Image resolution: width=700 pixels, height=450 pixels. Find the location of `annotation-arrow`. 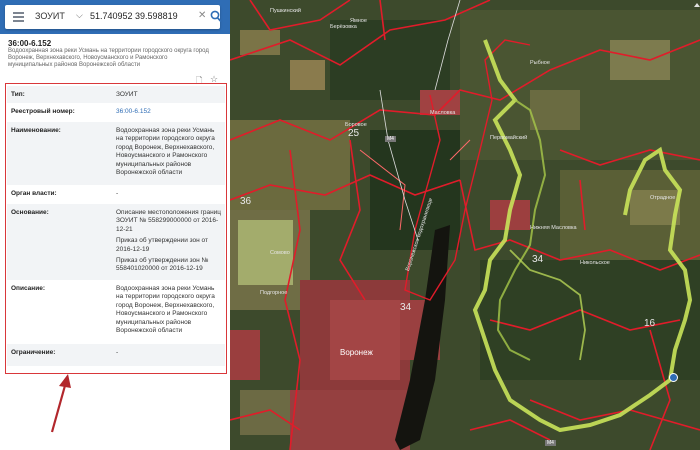

annotation-arrow is located at coordinates (60, 403).